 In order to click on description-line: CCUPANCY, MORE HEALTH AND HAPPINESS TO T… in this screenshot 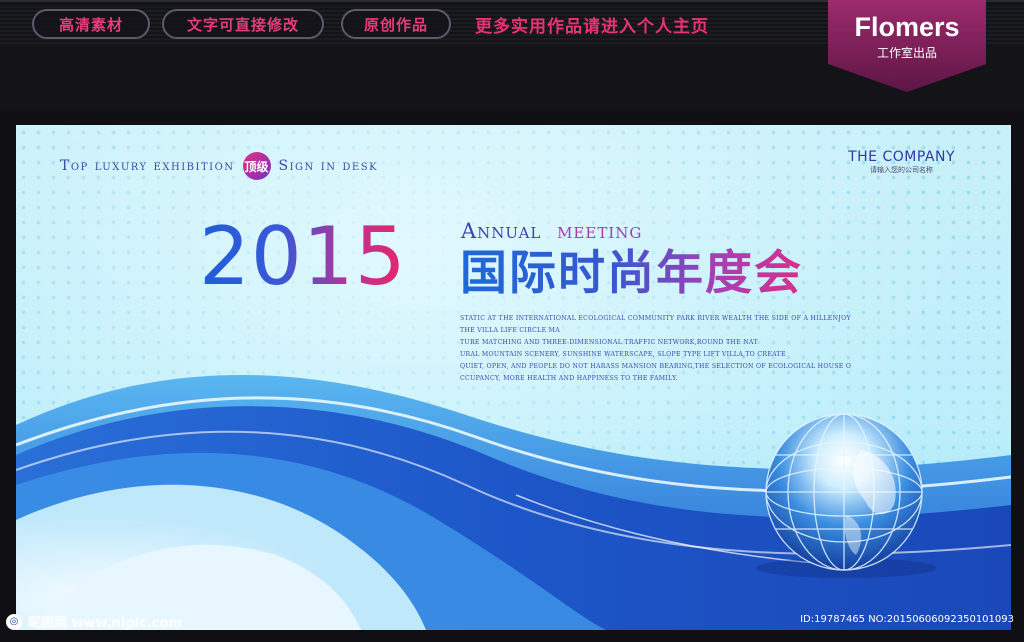, I will do `click(569, 378)`.